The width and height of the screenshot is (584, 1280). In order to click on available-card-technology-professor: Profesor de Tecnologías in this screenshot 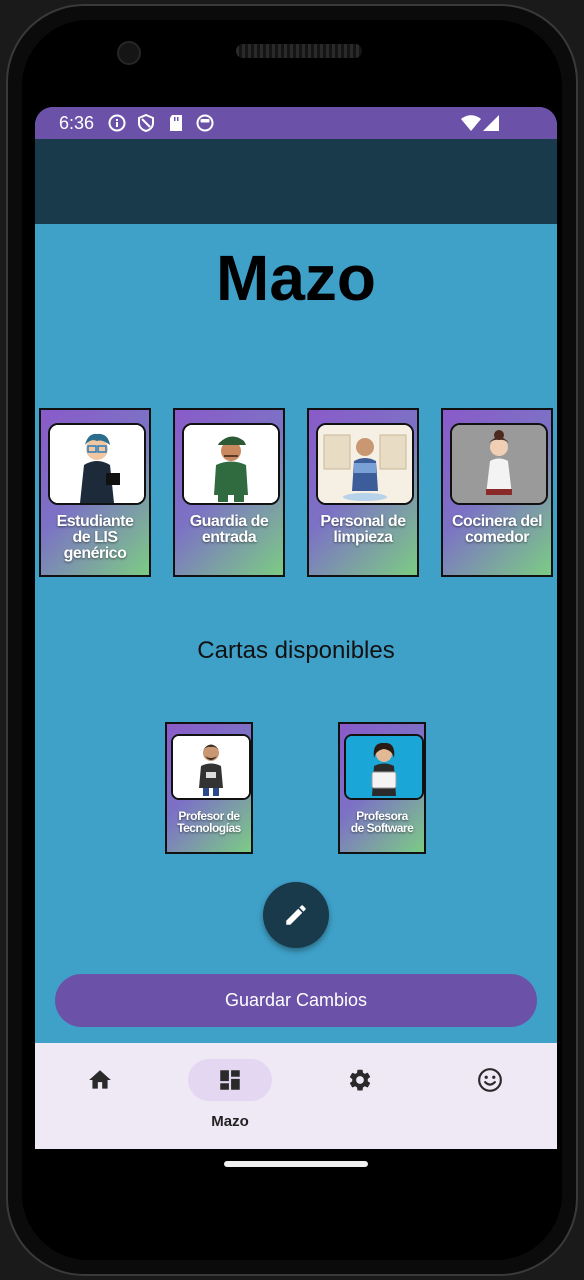, I will do `click(209, 788)`.